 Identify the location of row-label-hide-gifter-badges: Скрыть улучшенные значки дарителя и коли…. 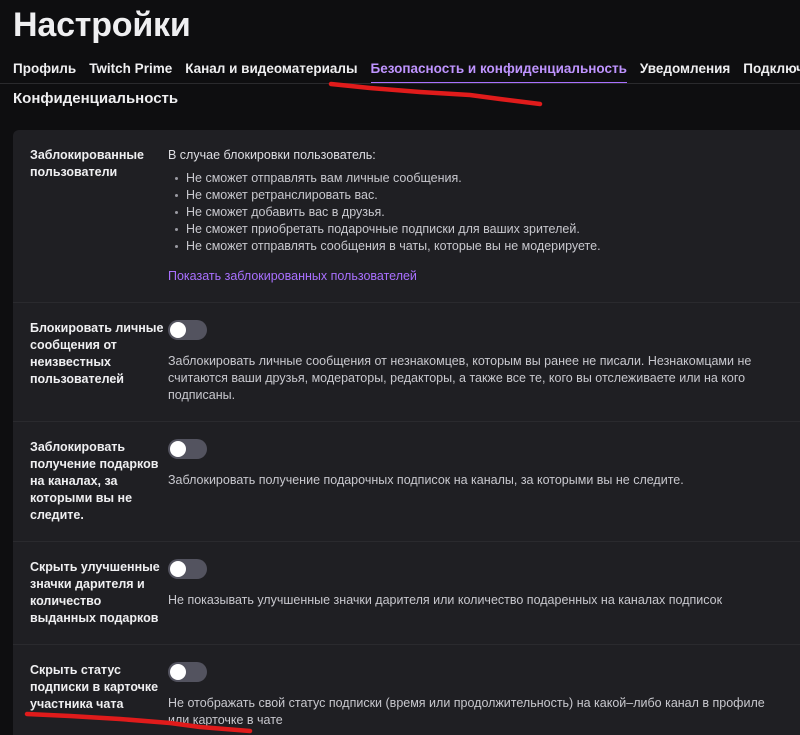
(95, 592).